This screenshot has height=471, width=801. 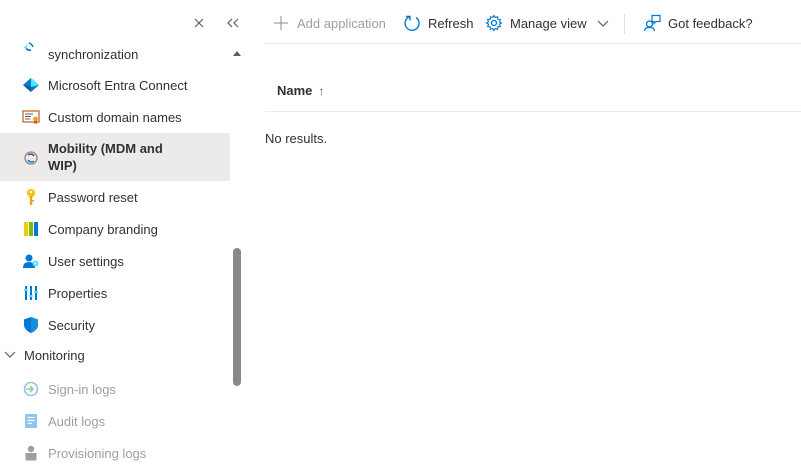 What do you see at coordinates (237, 317) in the screenshot?
I see `scroll-thumb` at bounding box center [237, 317].